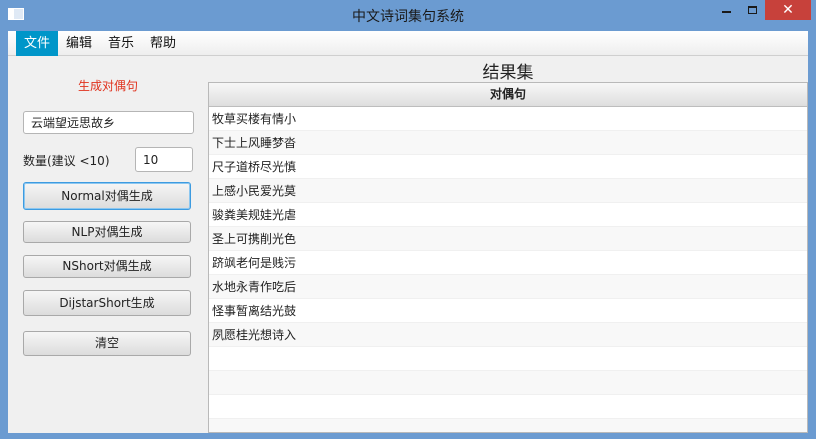 The width and height of the screenshot is (816, 439). What do you see at coordinates (408, 43) in the screenshot?
I see `menu-bar: 文件 编辑 音乐 帮助` at bounding box center [408, 43].